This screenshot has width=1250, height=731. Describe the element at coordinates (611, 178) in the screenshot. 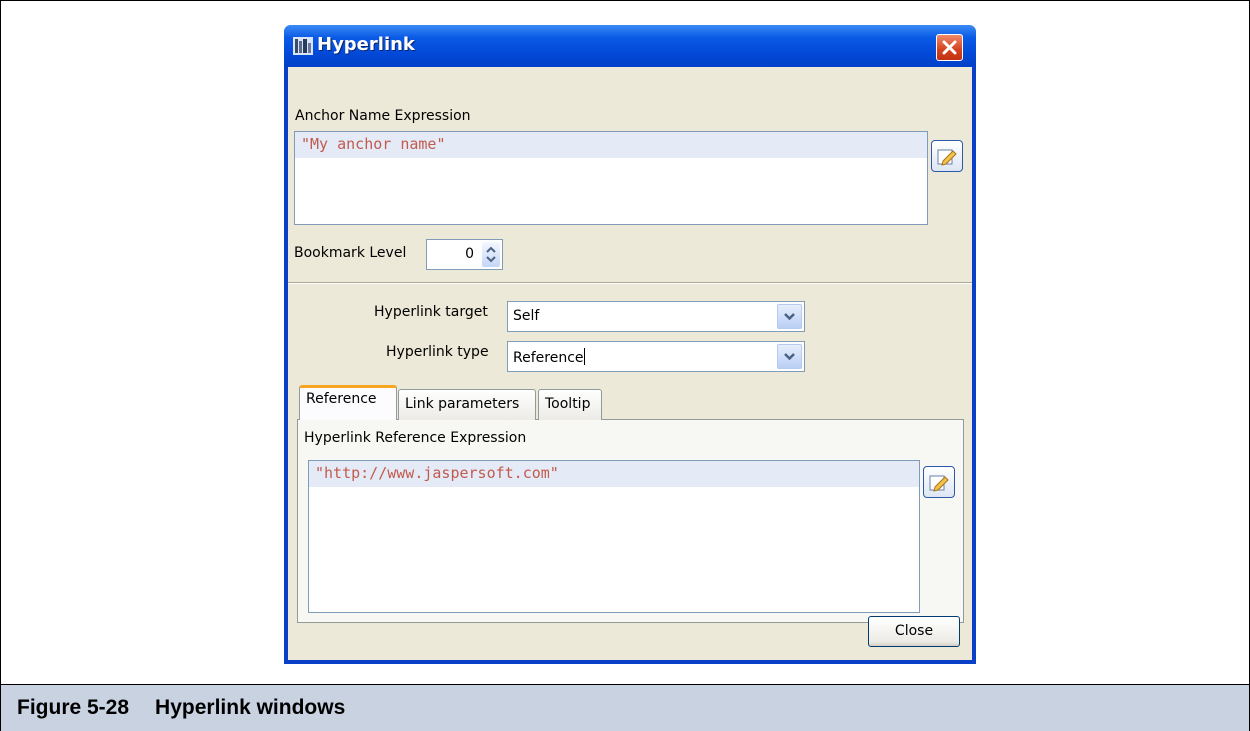

I see `anchor-expression-editor: "My anchor name"` at that location.